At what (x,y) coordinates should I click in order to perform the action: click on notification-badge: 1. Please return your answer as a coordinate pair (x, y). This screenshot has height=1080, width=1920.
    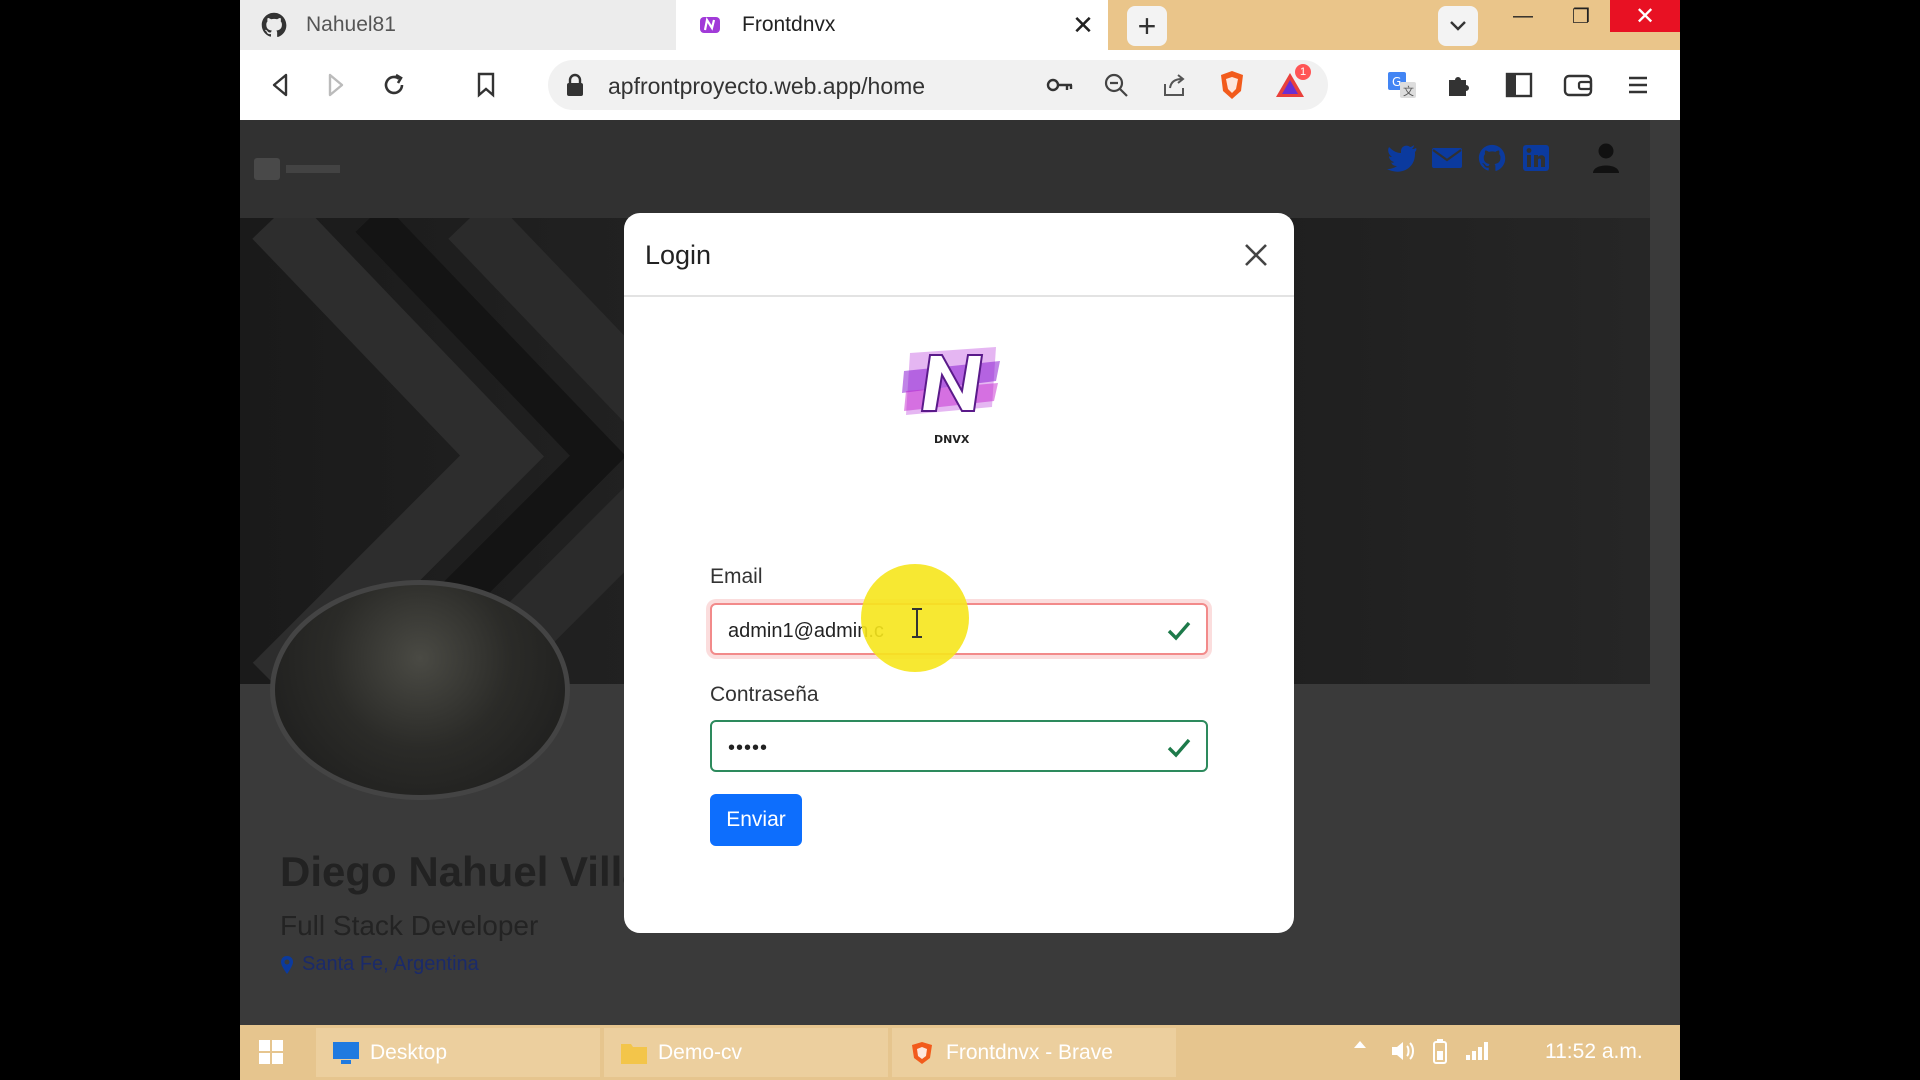
    Looking at the image, I should click on (1303, 72).